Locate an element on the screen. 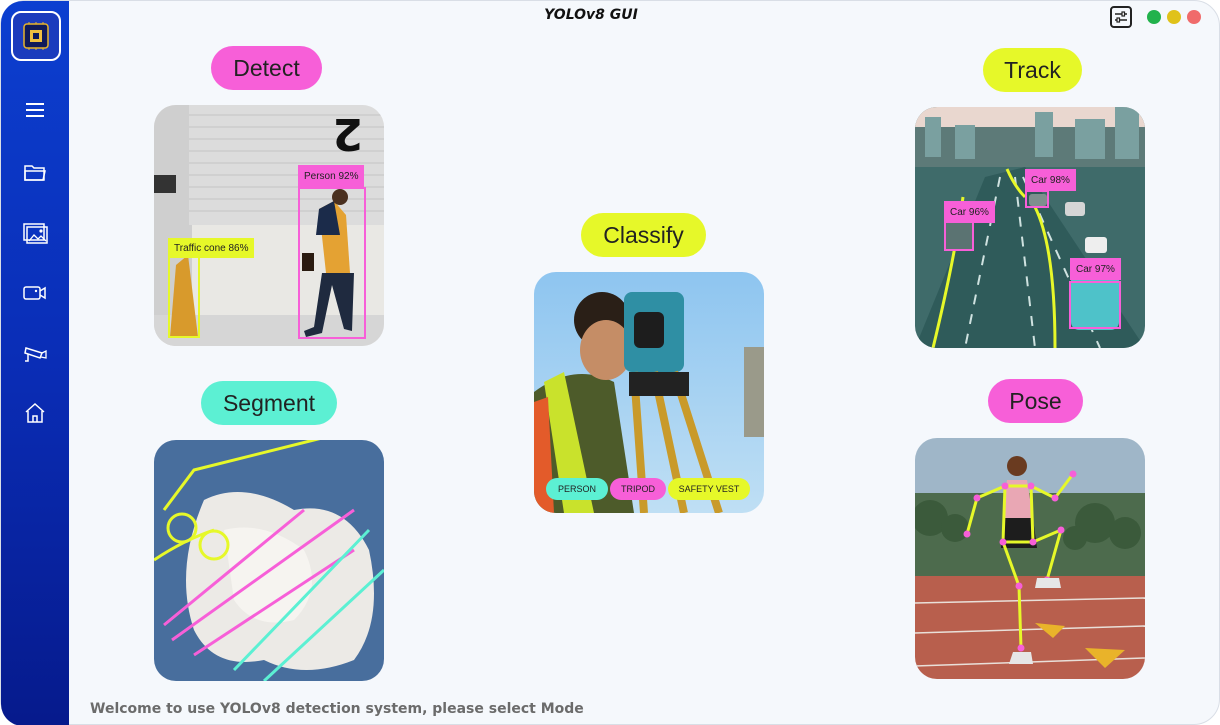 The image size is (1220, 725). track-preview-card: Car 98% Car 96% Car 97% is located at coordinates (1030, 227).